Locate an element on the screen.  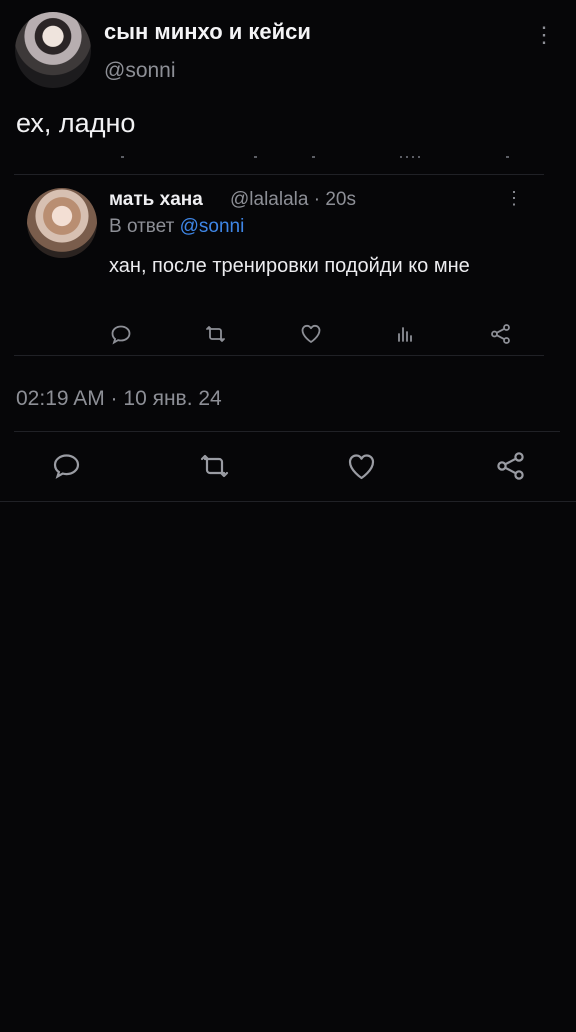
views-icon is located at coordinates (405, 334).